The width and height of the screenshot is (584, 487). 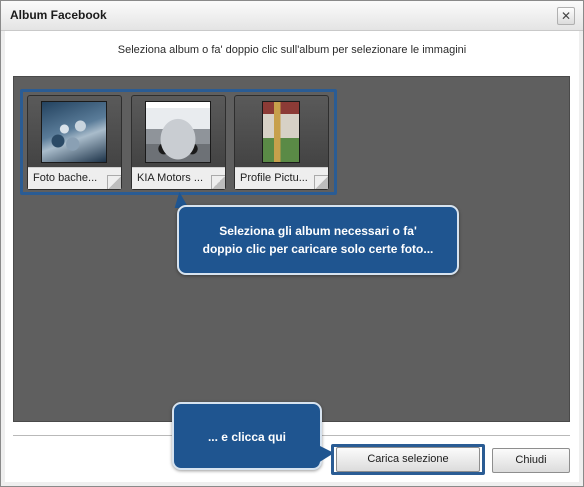 I want to click on dialog-title: Album Facebook, so click(x=58, y=15).